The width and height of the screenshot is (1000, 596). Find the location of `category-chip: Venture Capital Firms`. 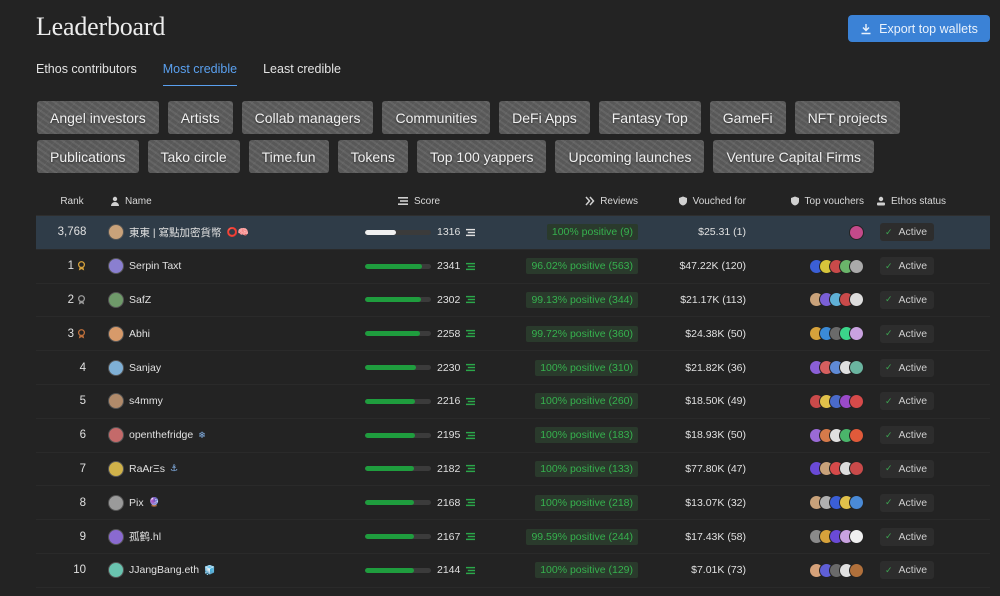

category-chip: Venture Capital Firms is located at coordinates (793, 156).